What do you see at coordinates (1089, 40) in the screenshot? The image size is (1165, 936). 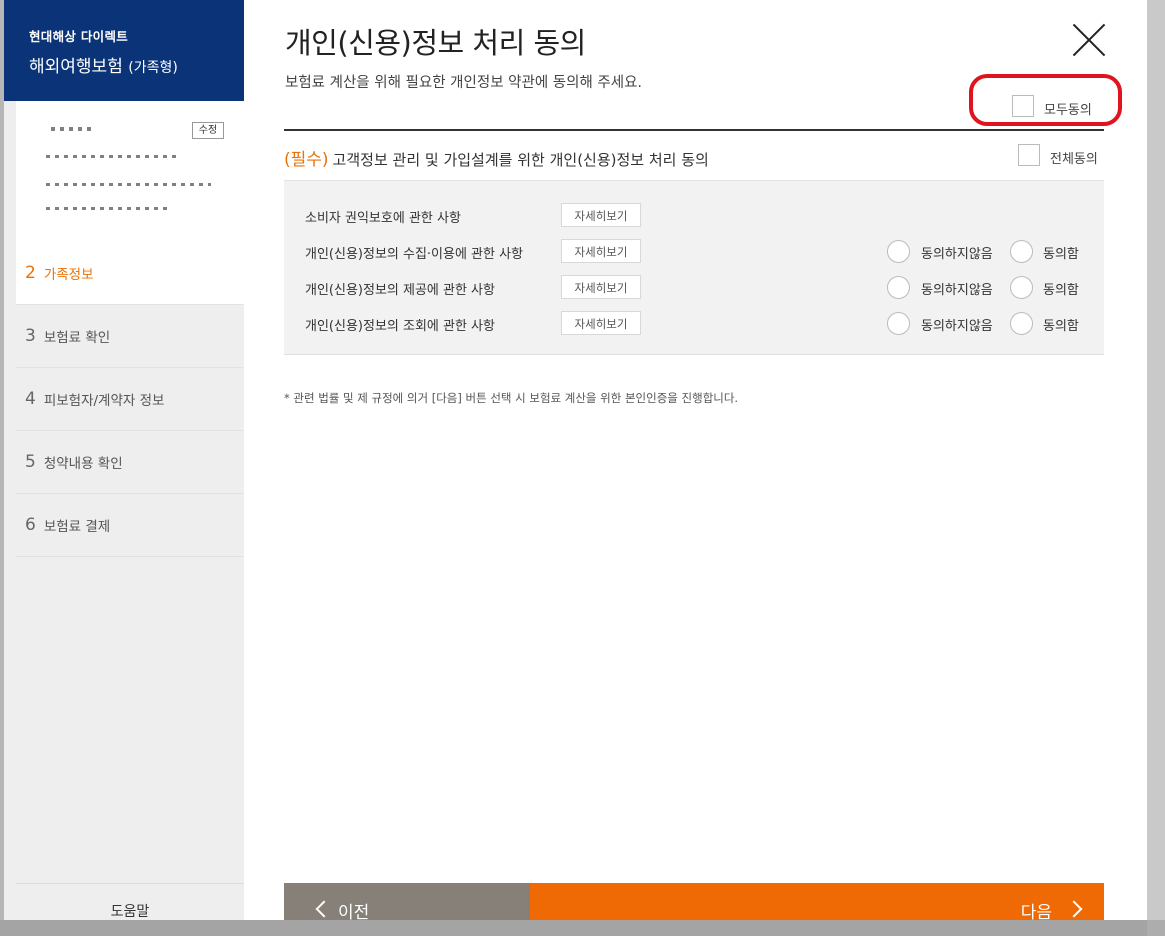 I see `close-icon` at bounding box center [1089, 40].